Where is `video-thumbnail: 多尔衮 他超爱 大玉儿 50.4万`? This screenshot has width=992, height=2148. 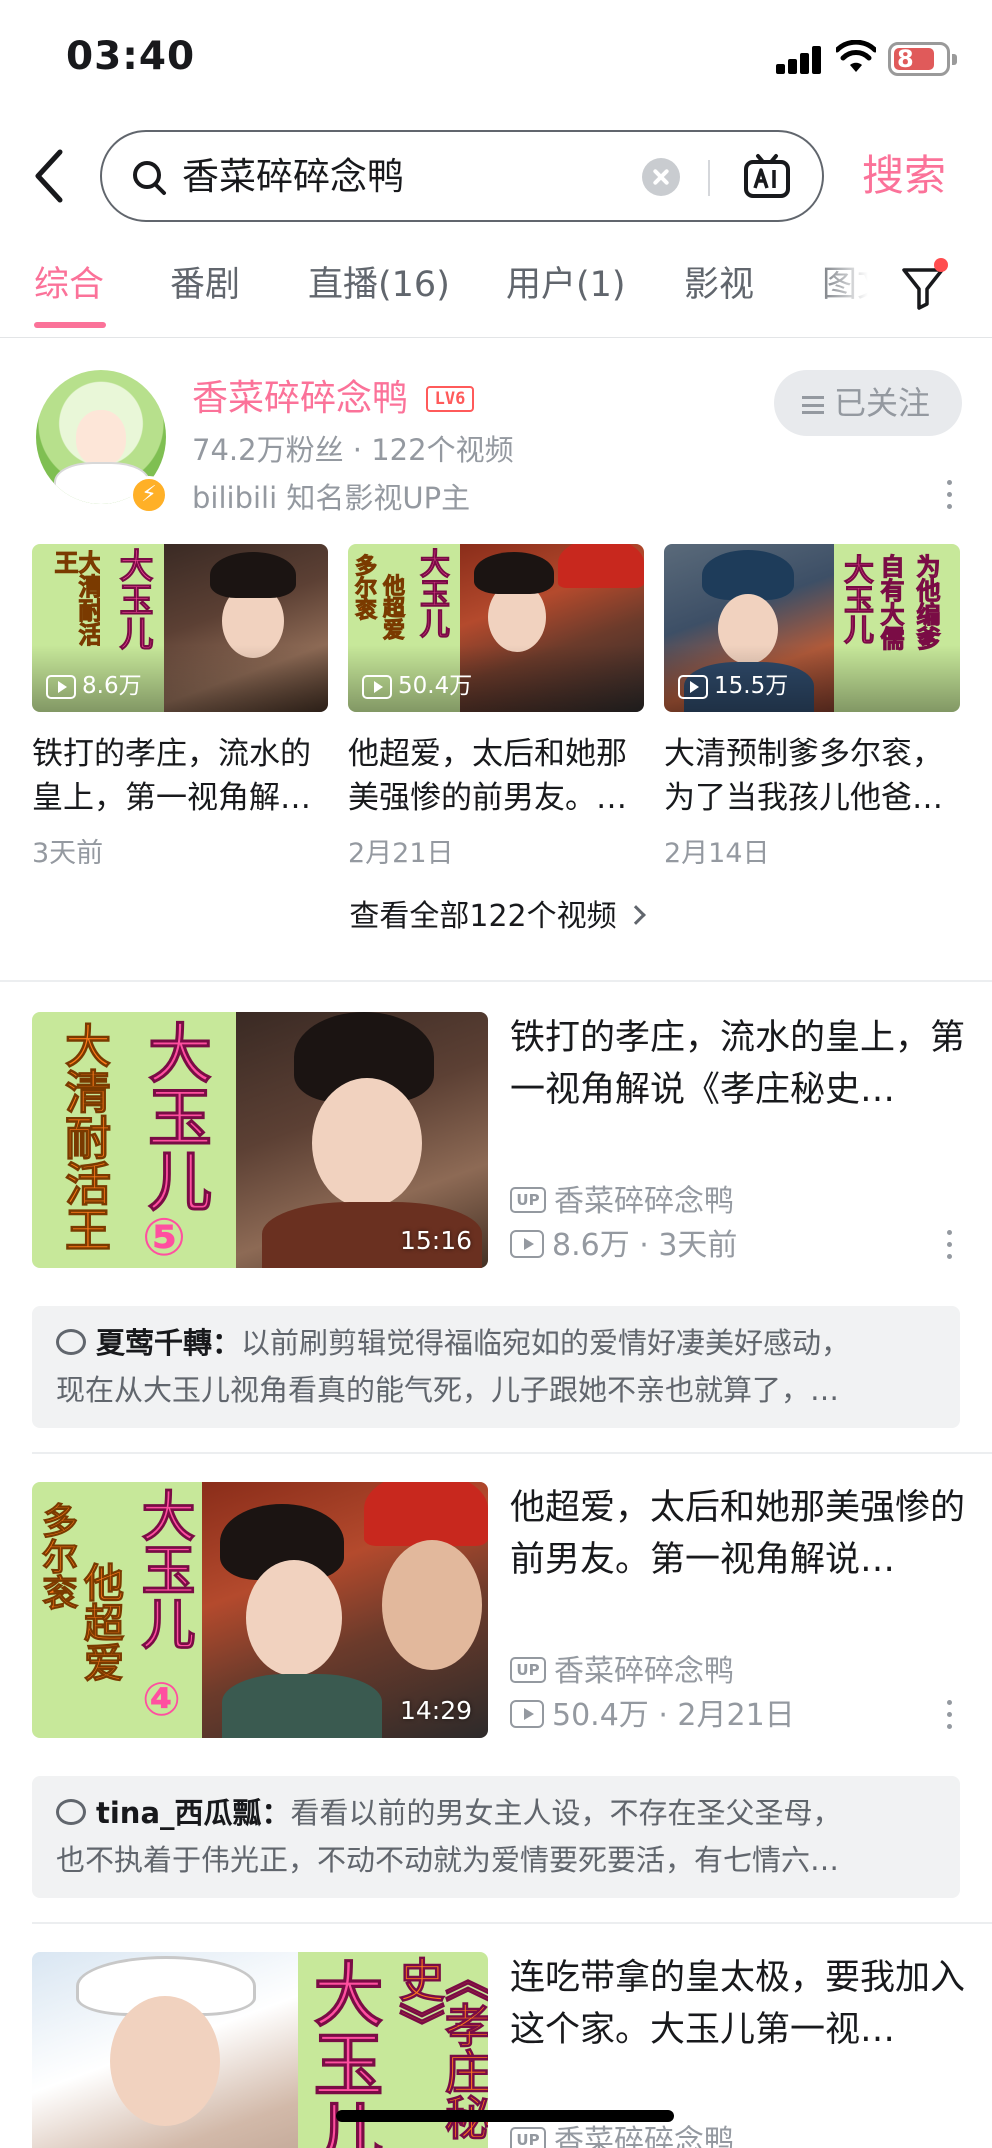
video-thumbnail: 多尔衮 他超爱 大玉儿 50.4万 is located at coordinates (496, 628).